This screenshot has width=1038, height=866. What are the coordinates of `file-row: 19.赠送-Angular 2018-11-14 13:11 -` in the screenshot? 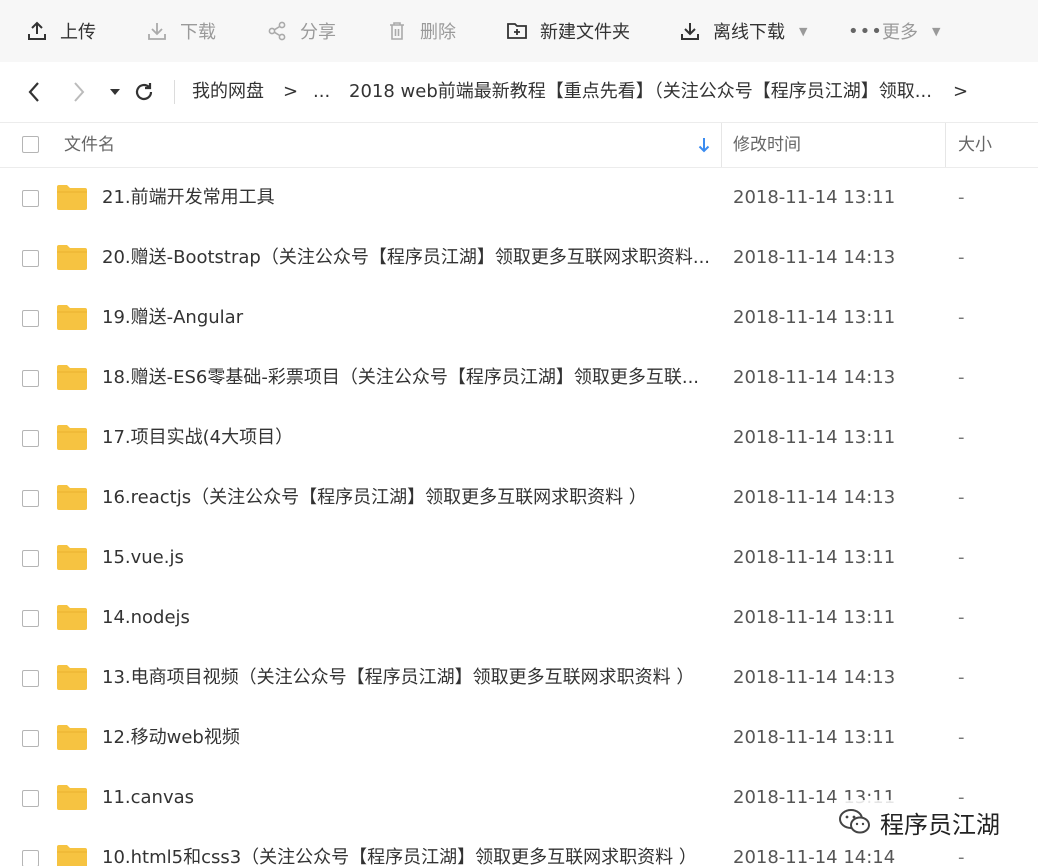 It's located at (519, 318).